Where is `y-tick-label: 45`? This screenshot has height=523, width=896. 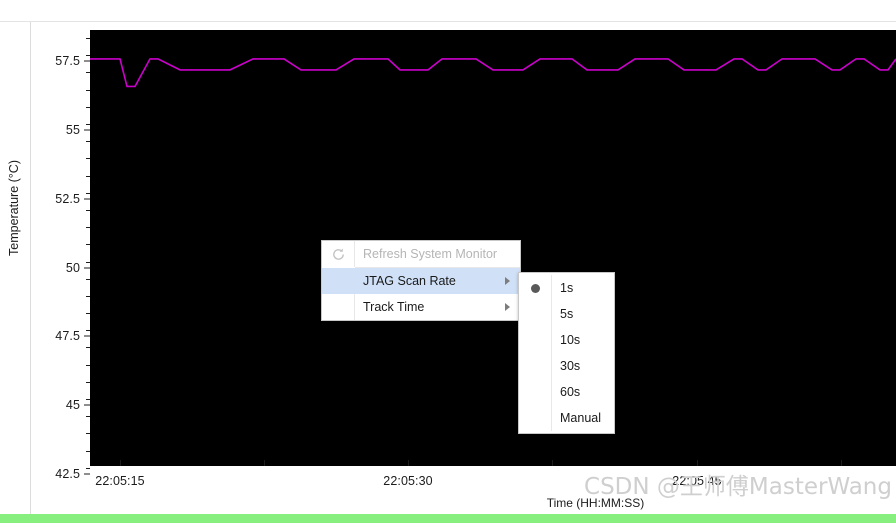
y-tick-label: 45 is located at coordinates (72, 405).